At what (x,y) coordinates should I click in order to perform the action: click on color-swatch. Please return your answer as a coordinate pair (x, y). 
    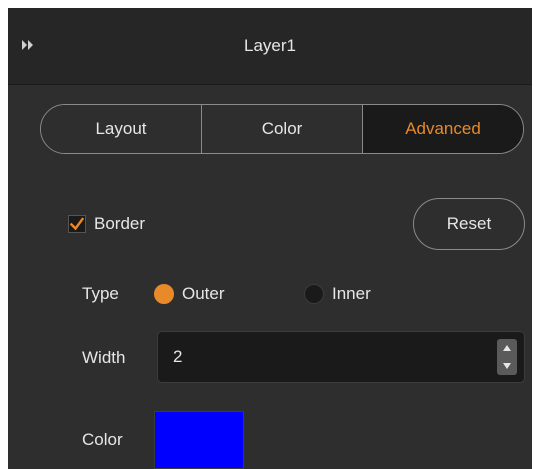
    Looking at the image, I should click on (199, 440).